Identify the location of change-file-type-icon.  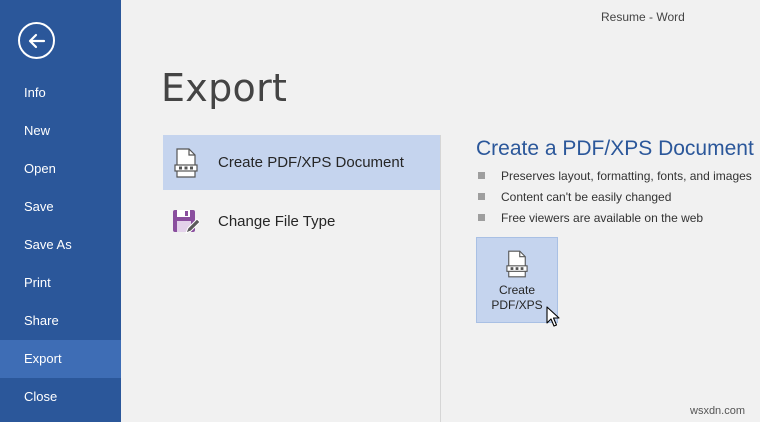
(186, 222).